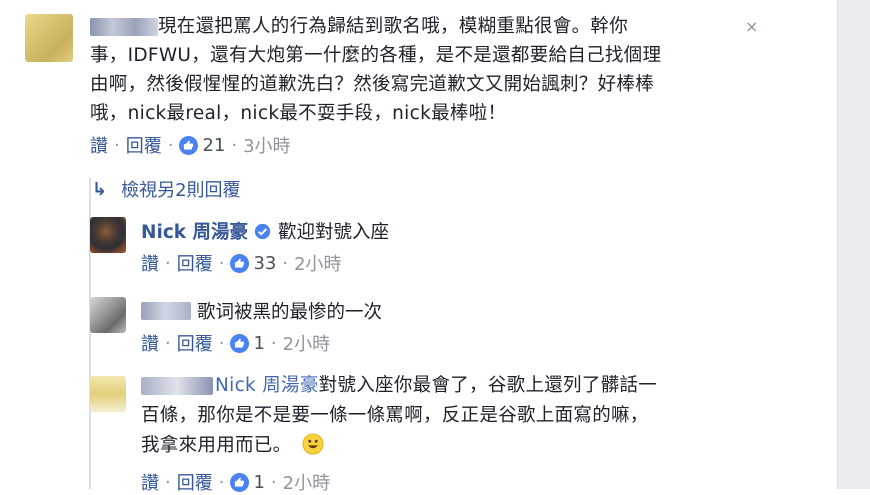 The height and width of the screenshot is (495, 870). What do you see at coordinates (194, 231) in the screenshot?
I see `author-name: Nick 周湯豪` at bounding box center [194, 231].